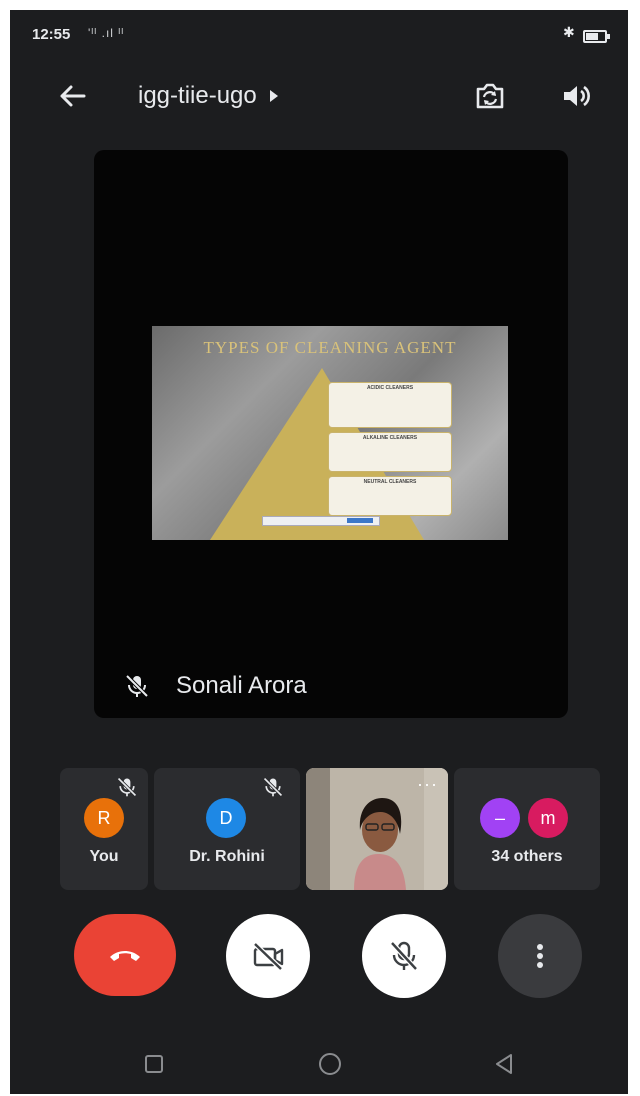 The height and width of the screenshot is (1096, 640). I want to click on battery-icon, so click(596, 36).